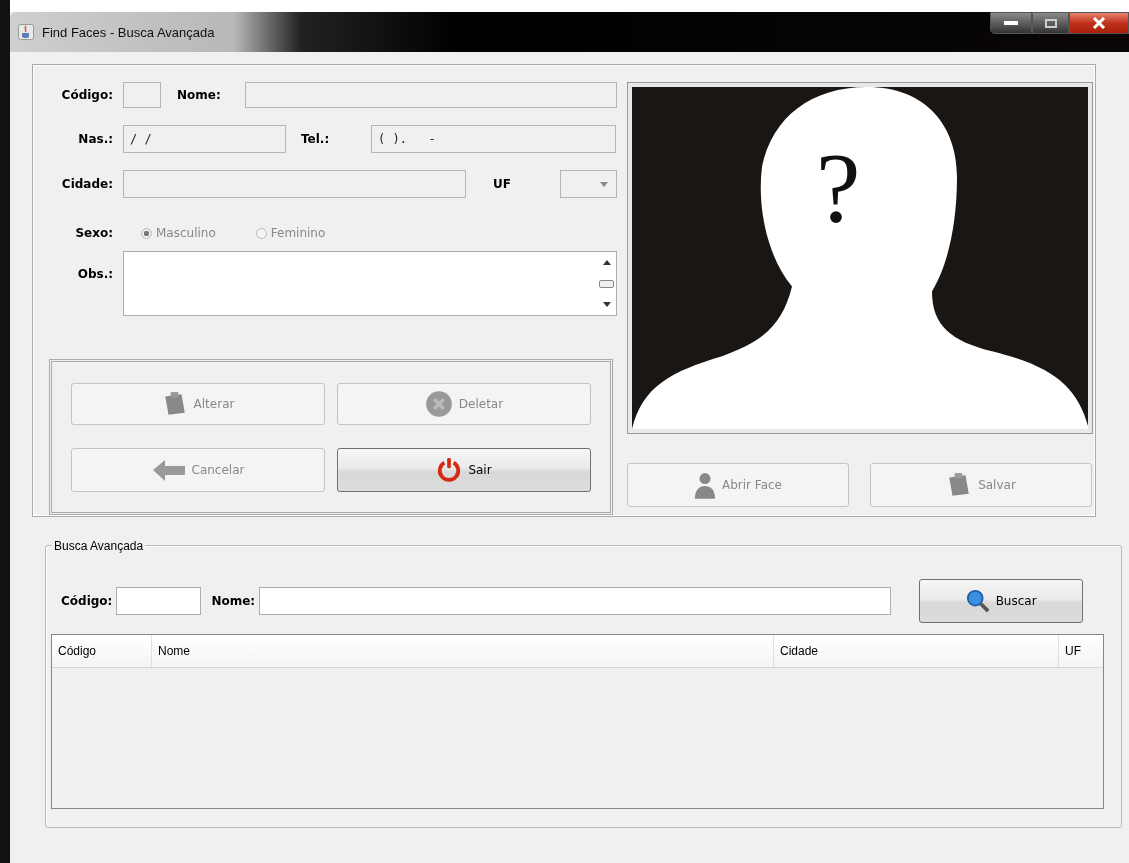  What do you see at coordinates (1081, 651) in the screenshot?
I see `column-header: UF` at bounding box center [1081, 651].